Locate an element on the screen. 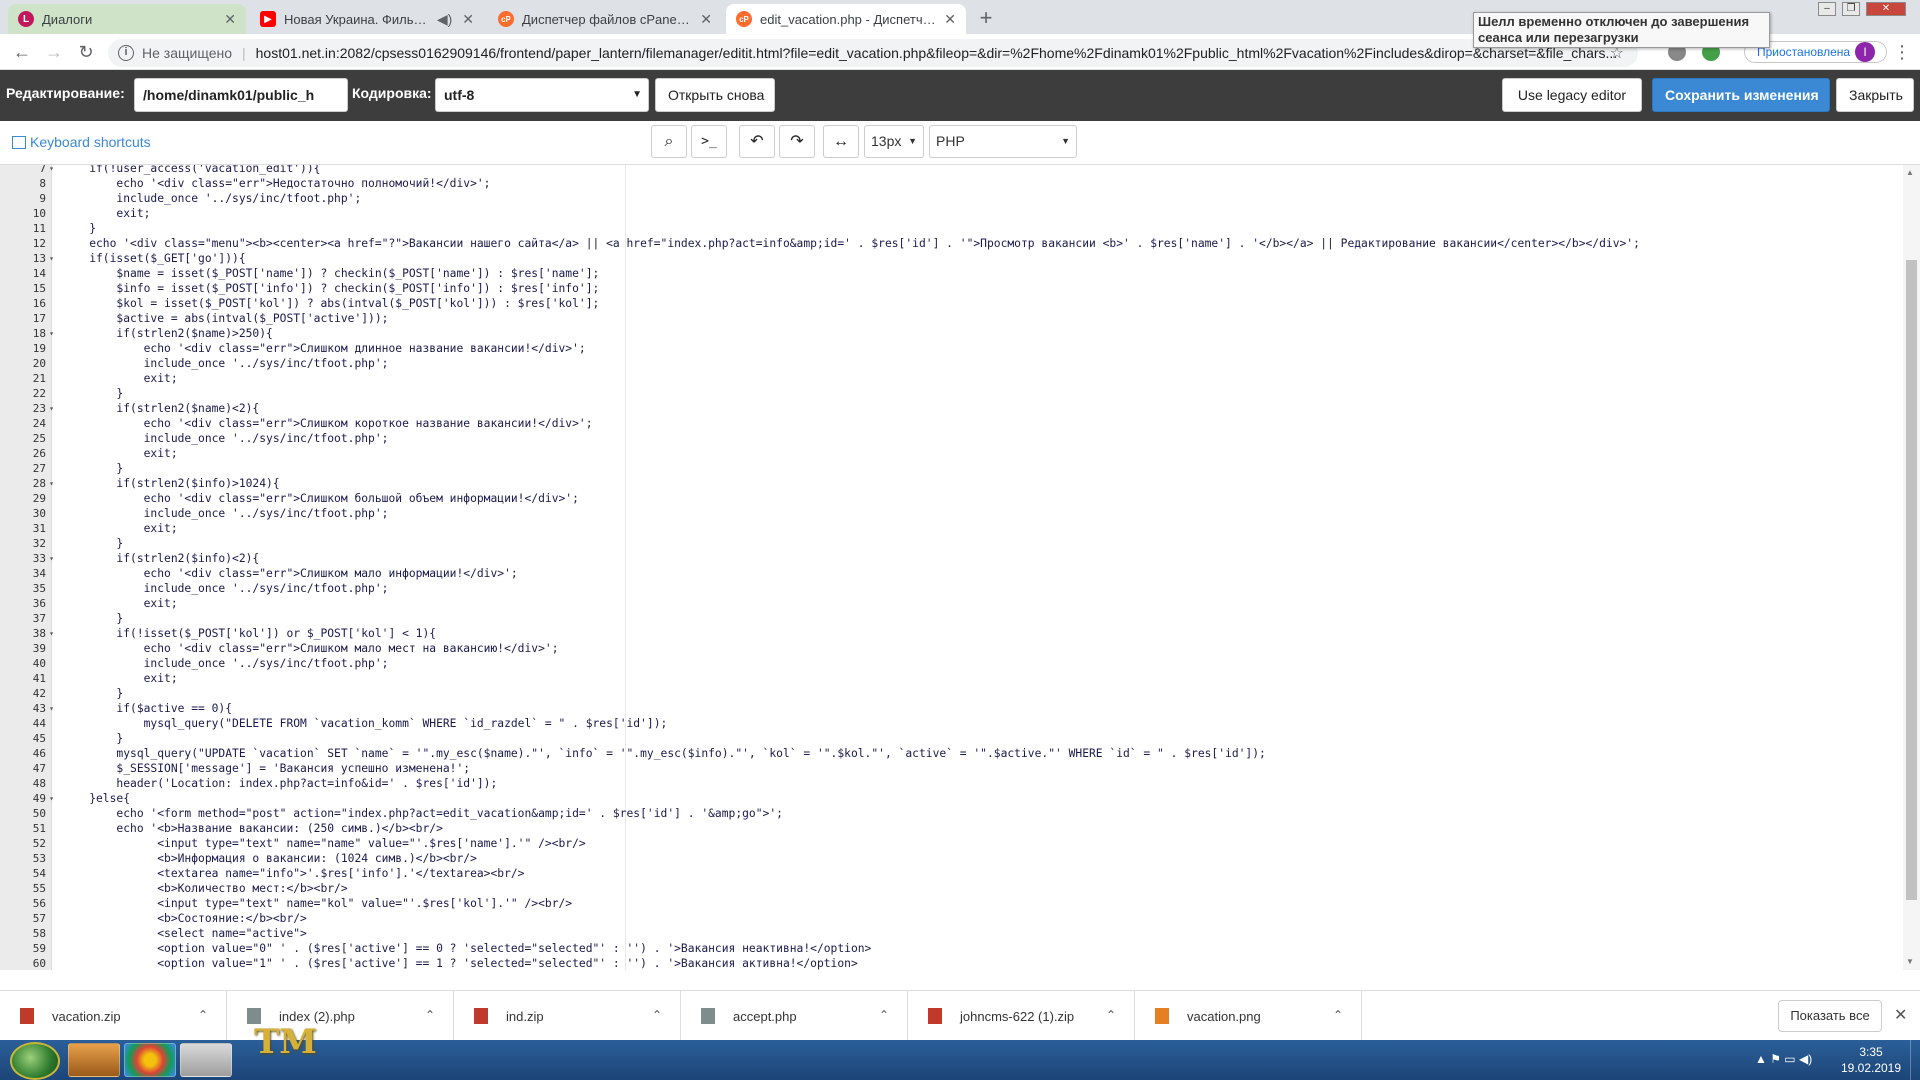 This screenshot has width=1920, height=1080. menu-dots-icon: ⋮ is located at coordinates (1902, 52).